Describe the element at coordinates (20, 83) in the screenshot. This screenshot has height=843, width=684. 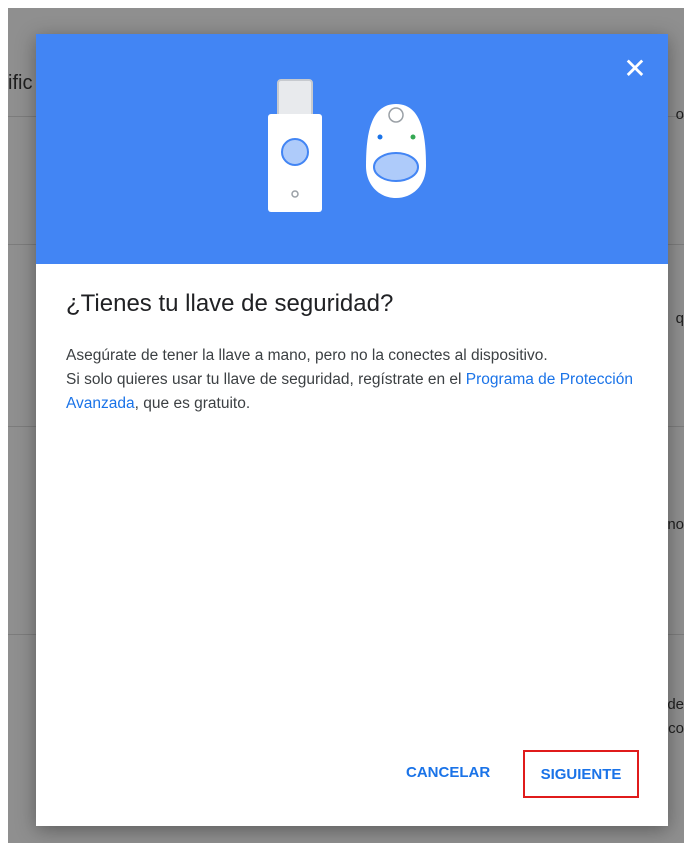
I see `background-title-fragment: ific` at that location.